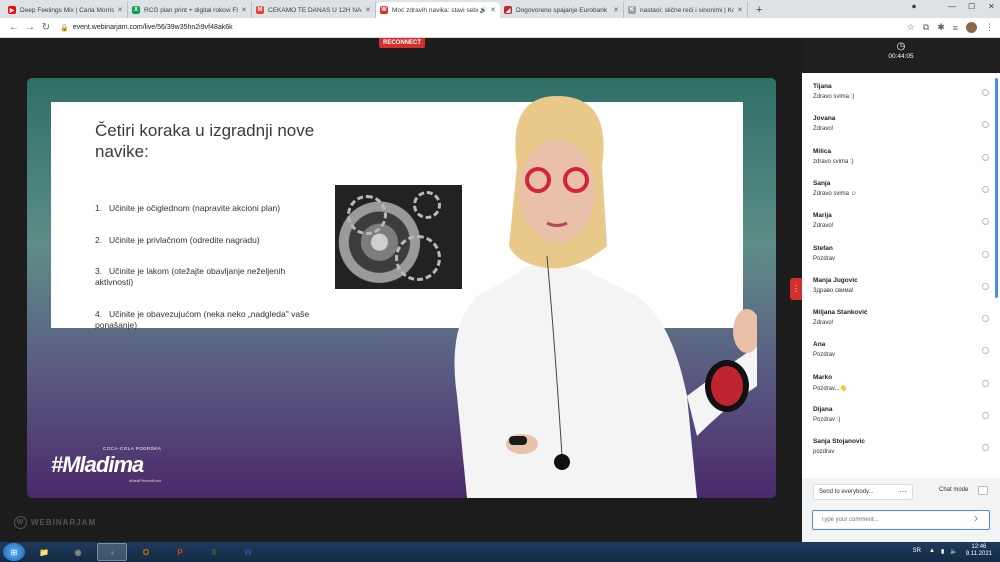 The image size is (1000, 562). What do you see at coordinates (46, 27) in the screenshot?
I see `reload-icon: ↻` at bounding box center [46, 27].